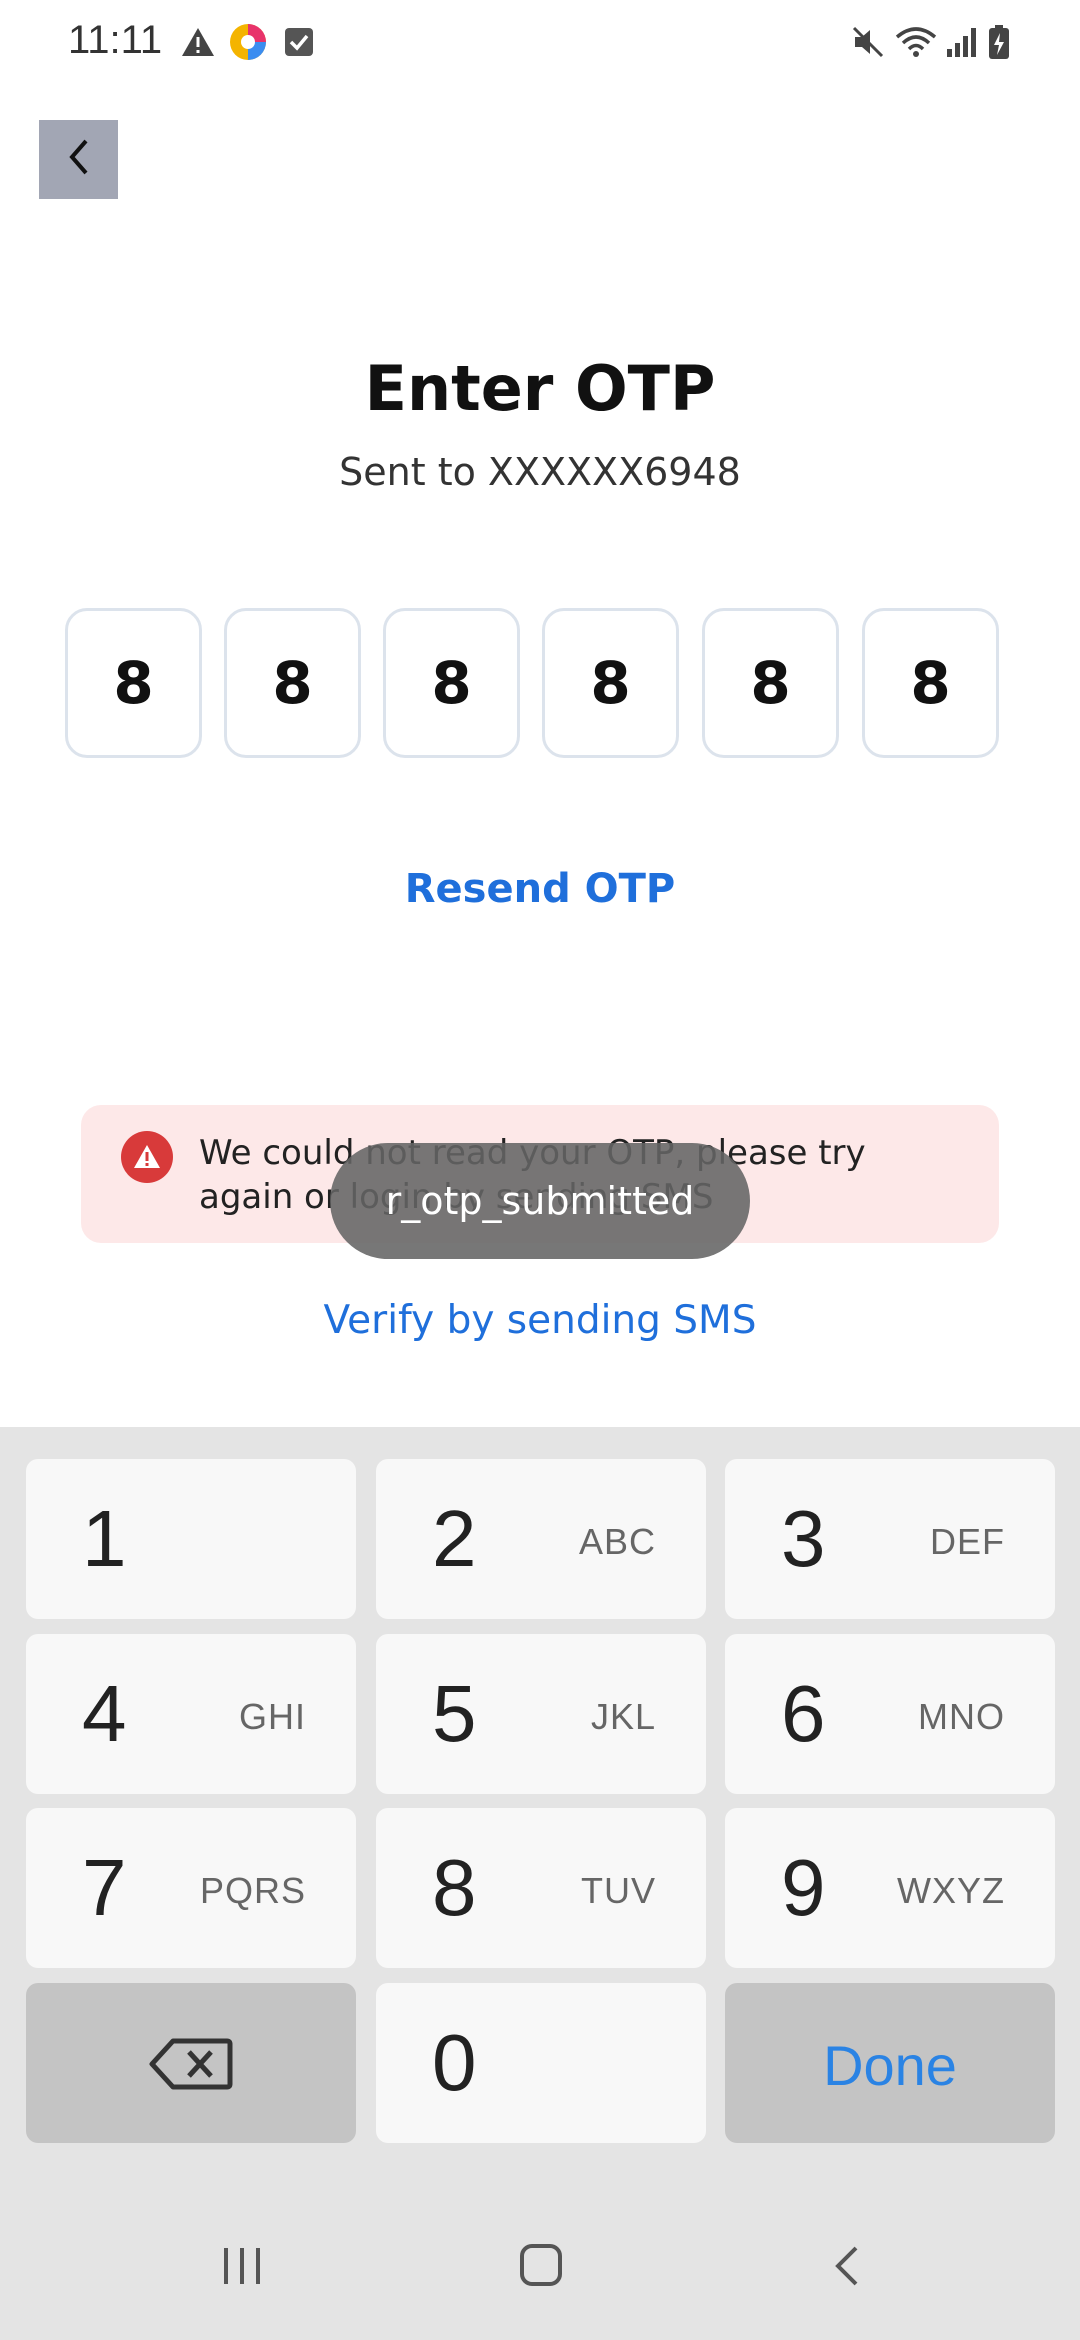  I want to click on key-digit: 6, so click(803, 1713).